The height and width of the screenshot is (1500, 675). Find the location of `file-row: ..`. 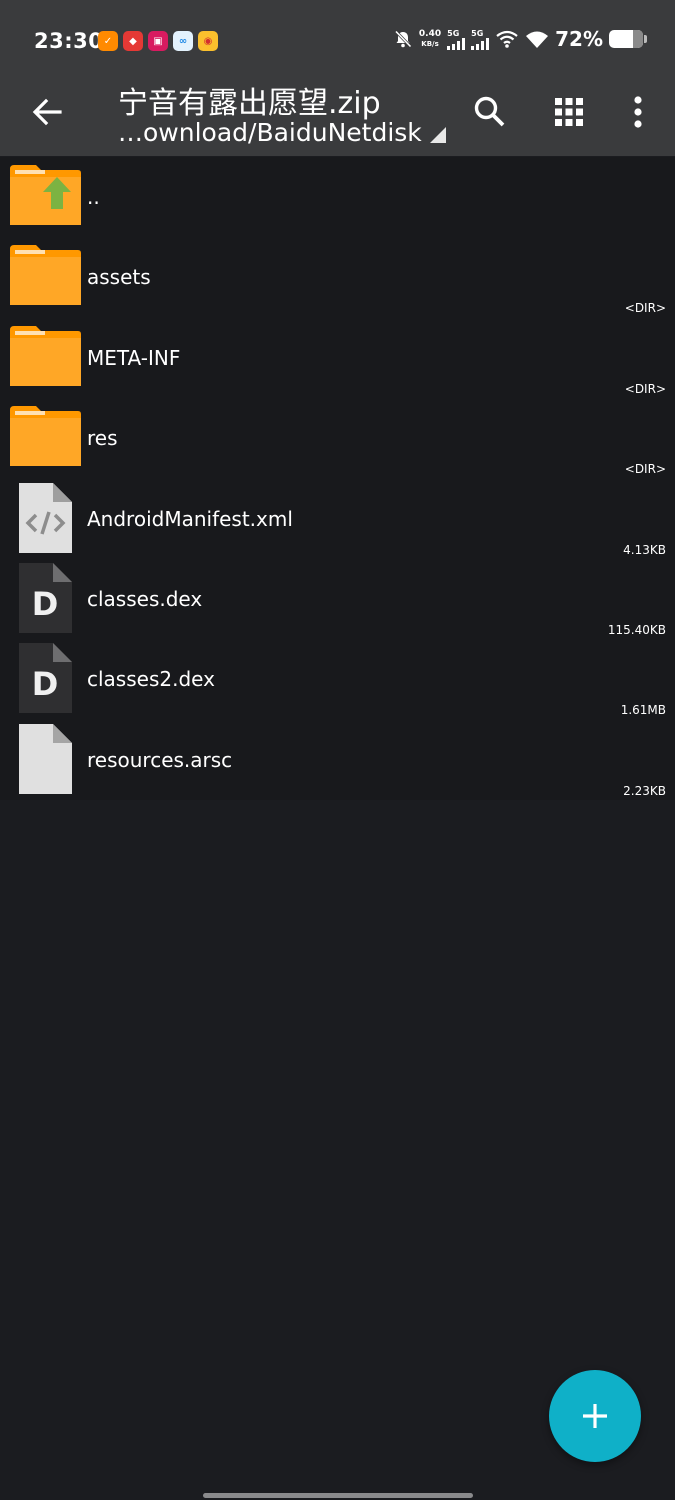

file-row: .. is located at coordinates (337, 197).